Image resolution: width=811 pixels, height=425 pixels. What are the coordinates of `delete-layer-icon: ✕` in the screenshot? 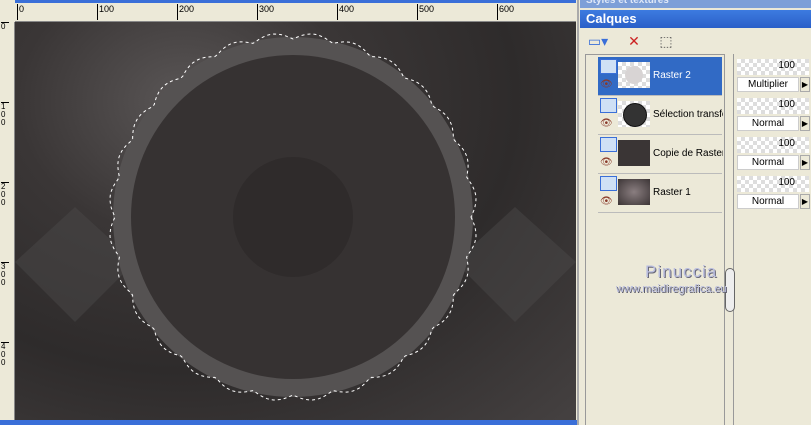 It's located at (634, 41).